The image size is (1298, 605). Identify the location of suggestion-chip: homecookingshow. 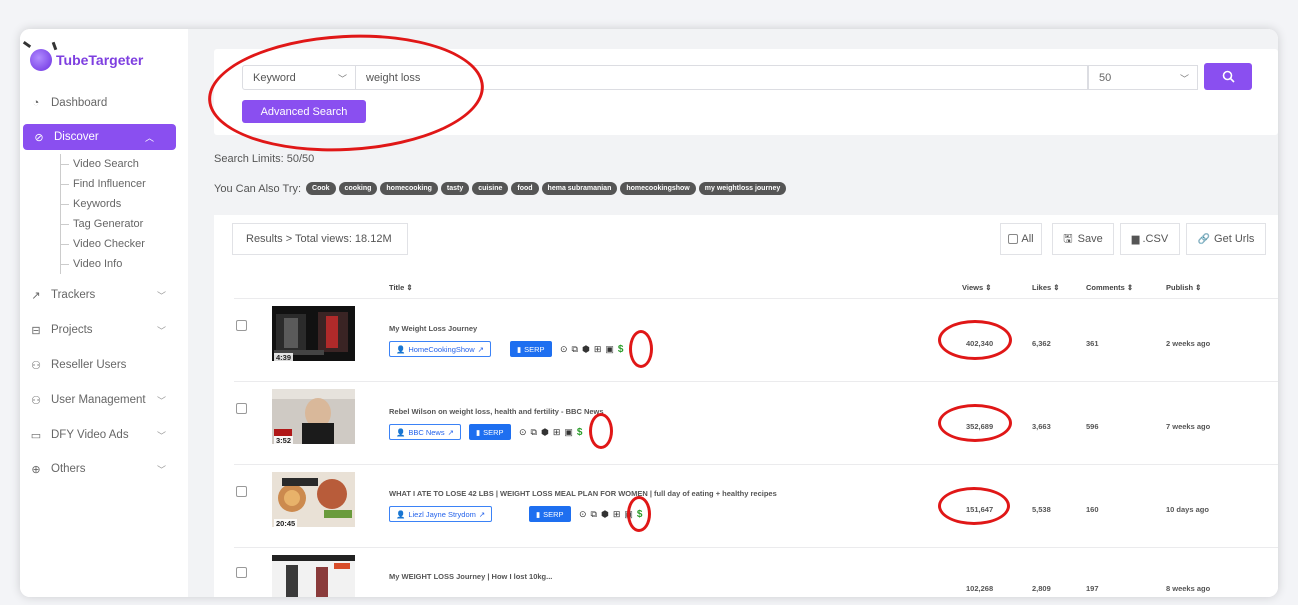
(658, 188).